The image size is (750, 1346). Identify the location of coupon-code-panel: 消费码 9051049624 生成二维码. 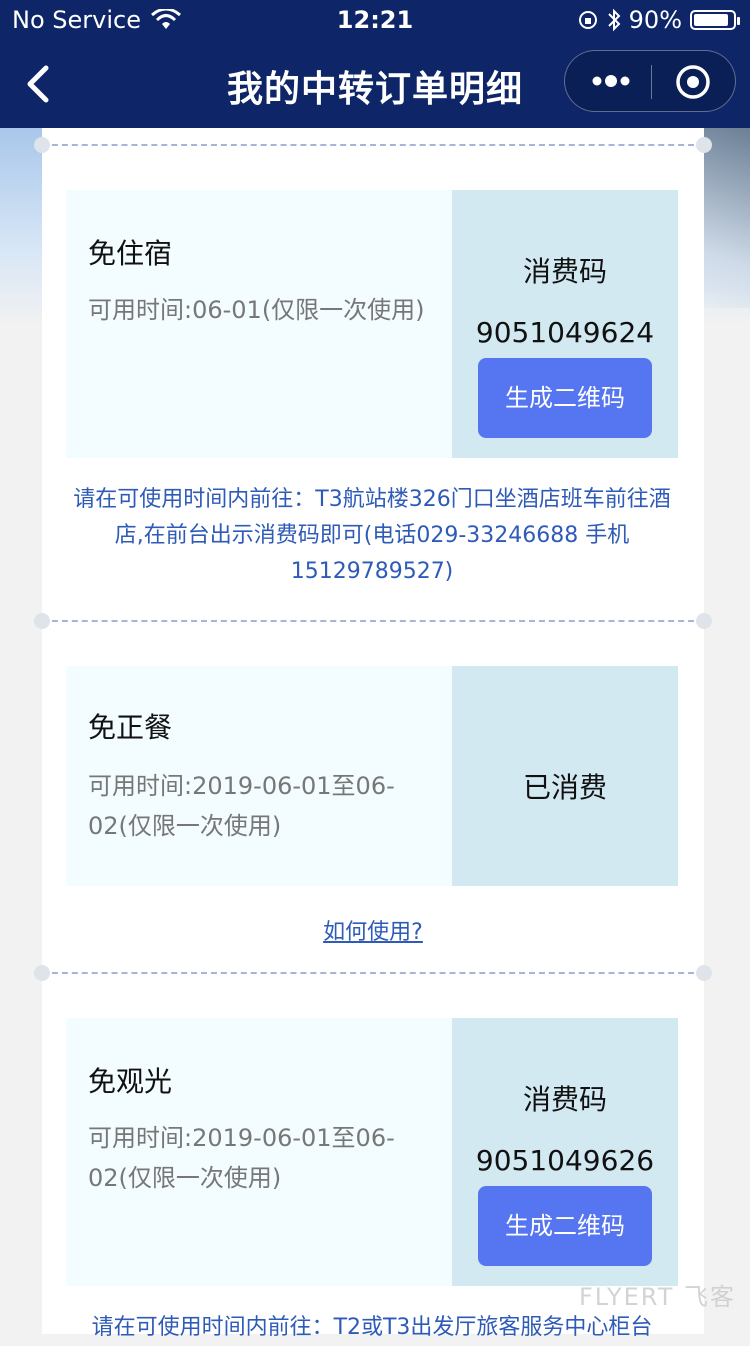
(565, 324).